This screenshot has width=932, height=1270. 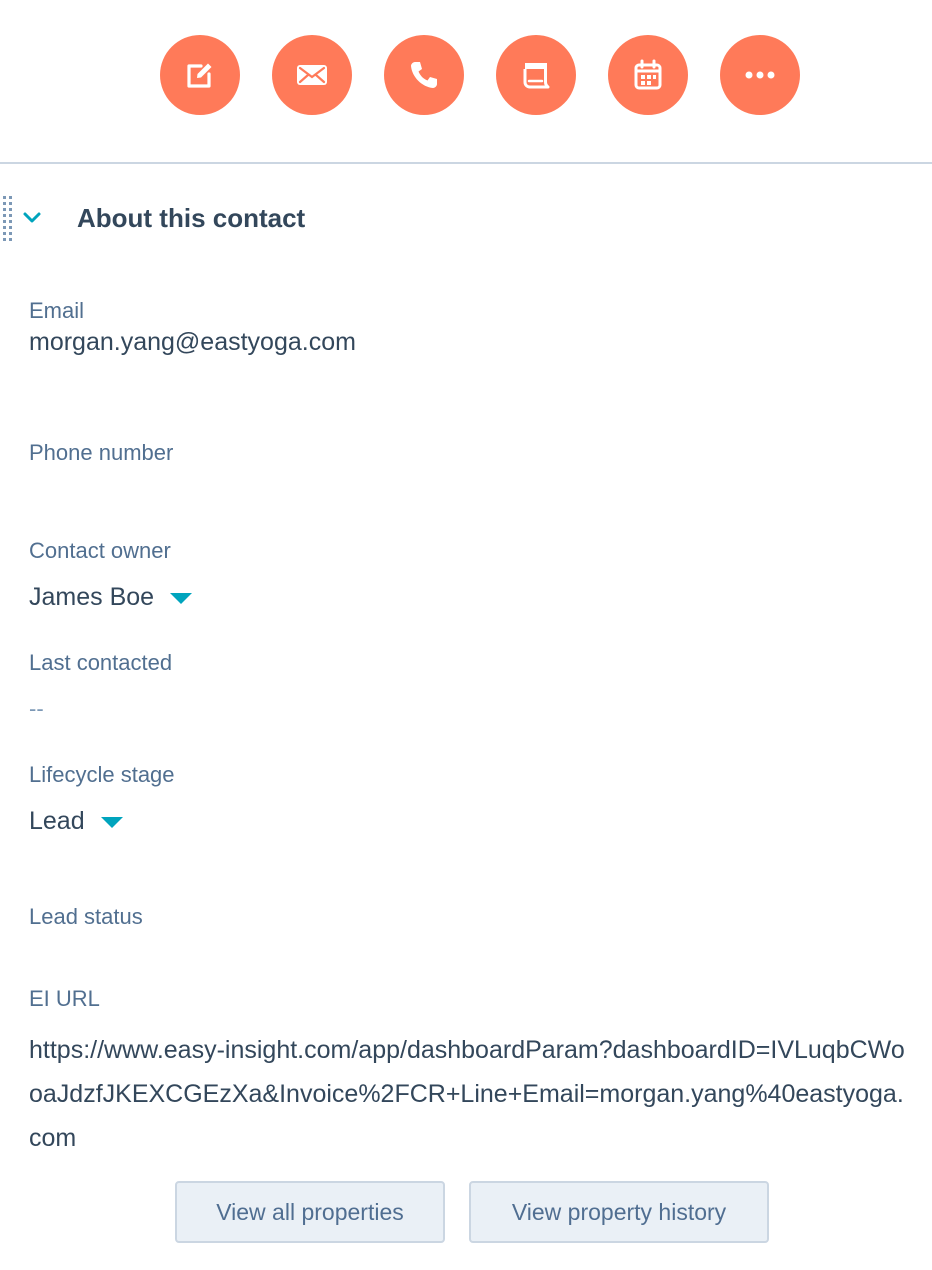 I want to click on call-button, so click(x=424, y=75).